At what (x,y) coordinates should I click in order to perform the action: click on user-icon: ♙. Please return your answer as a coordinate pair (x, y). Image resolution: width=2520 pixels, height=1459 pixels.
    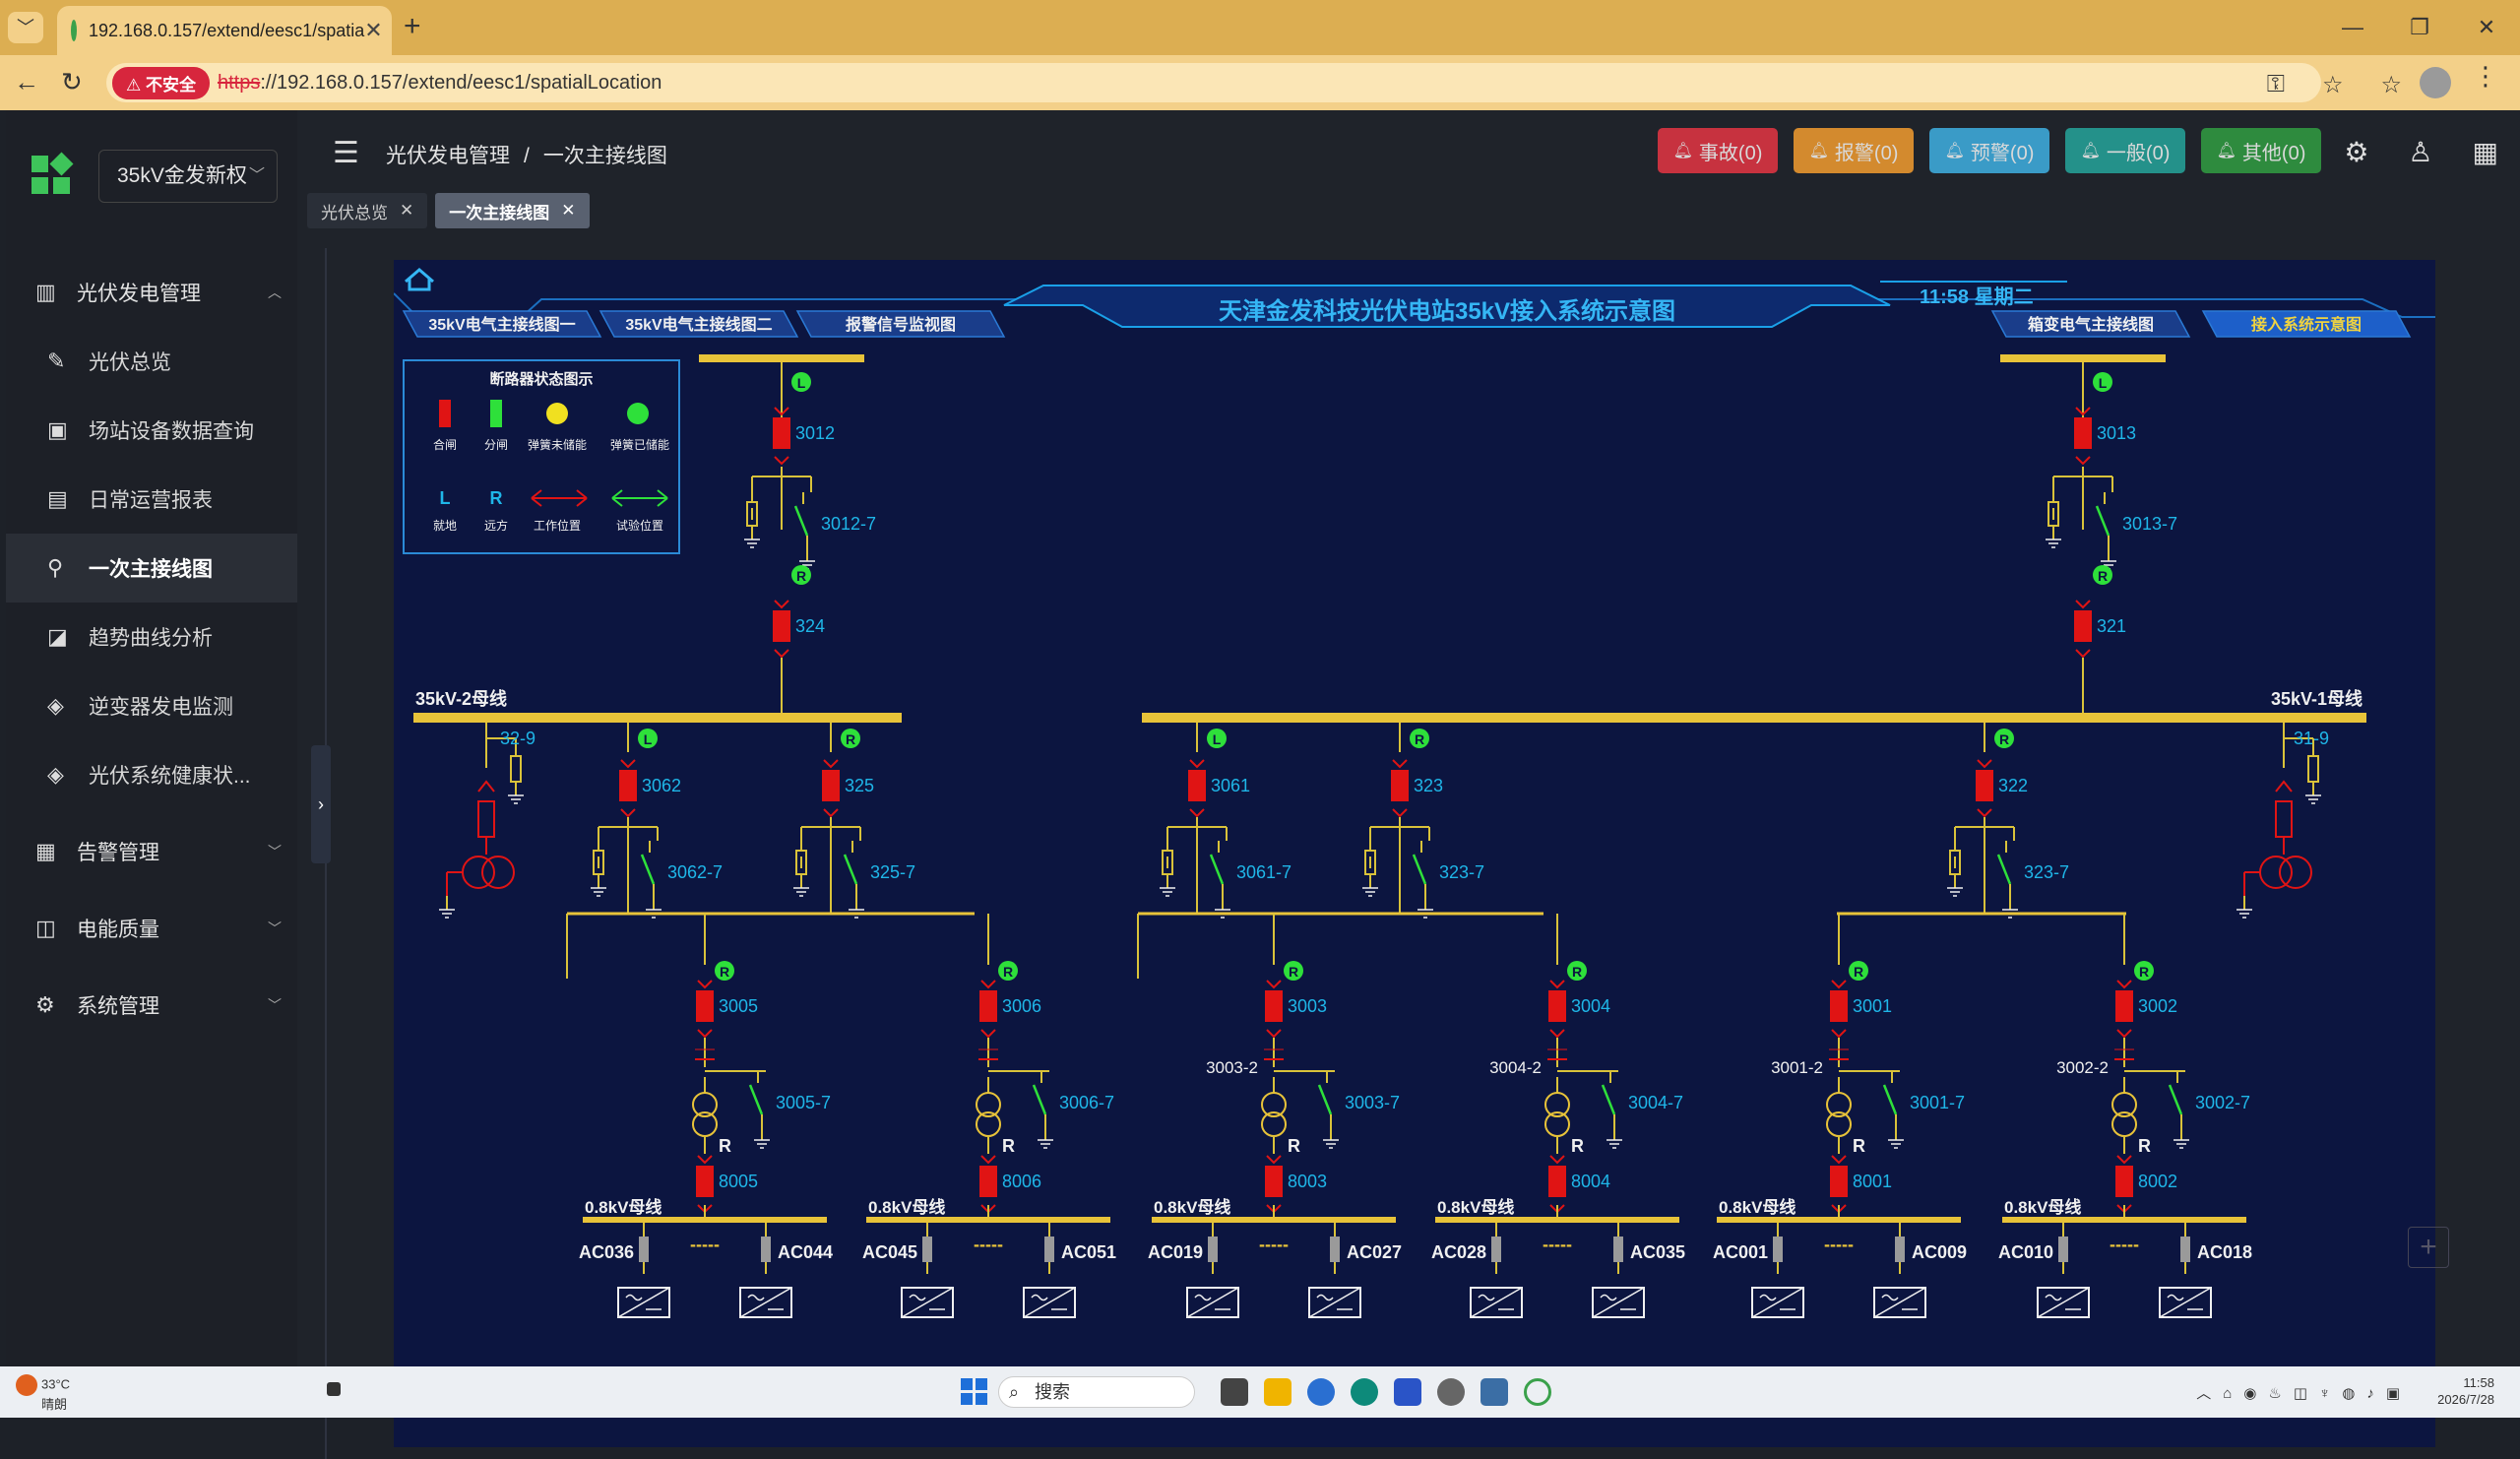
    Looking at the image, I should click on (2420, 152).